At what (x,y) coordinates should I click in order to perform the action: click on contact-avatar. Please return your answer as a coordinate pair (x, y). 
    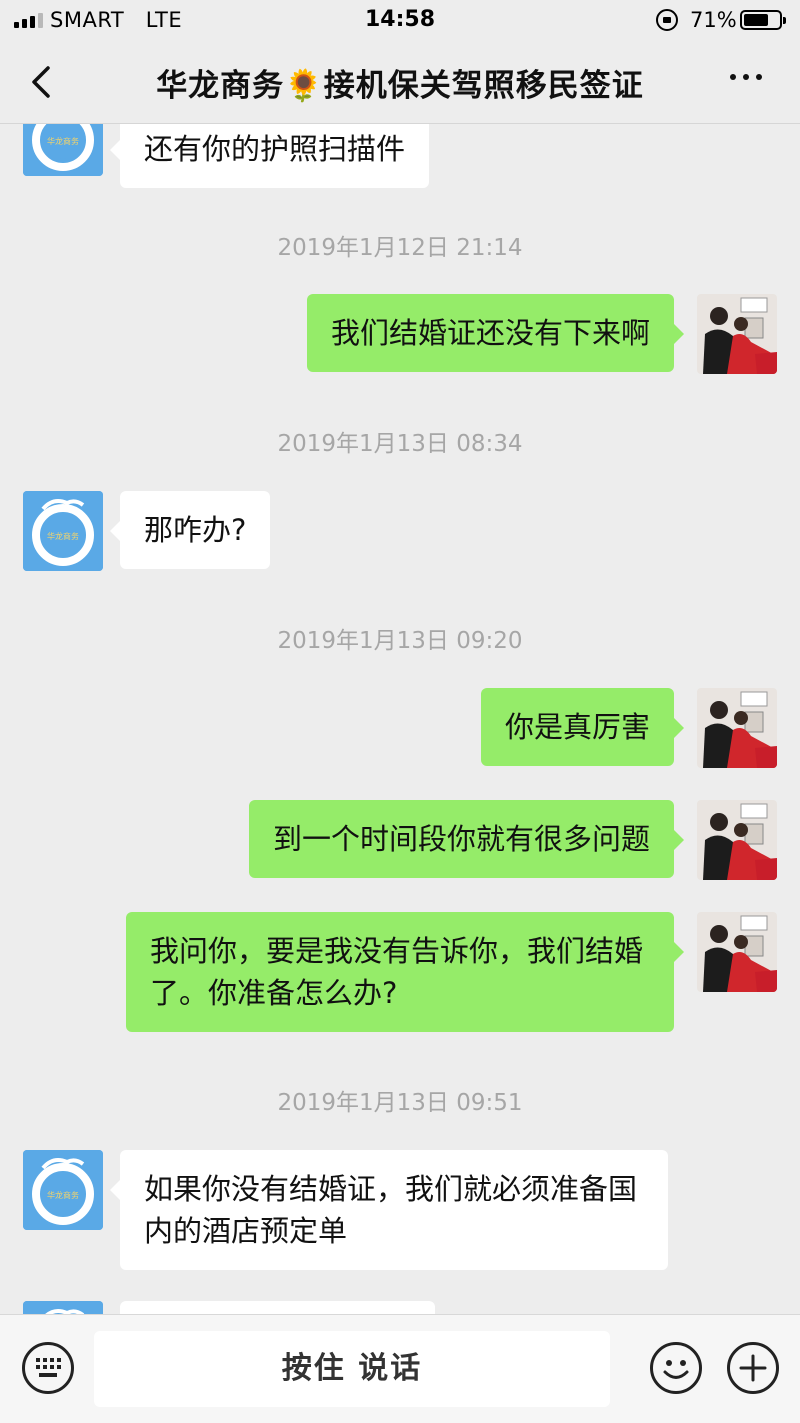
    Looking at the image, I should click on (63, 1307).